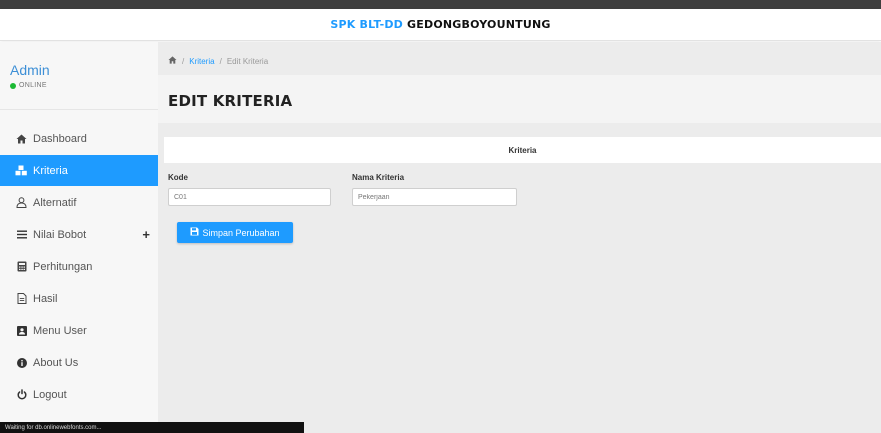  I want to click on calculator-icon, so click(21, 267).